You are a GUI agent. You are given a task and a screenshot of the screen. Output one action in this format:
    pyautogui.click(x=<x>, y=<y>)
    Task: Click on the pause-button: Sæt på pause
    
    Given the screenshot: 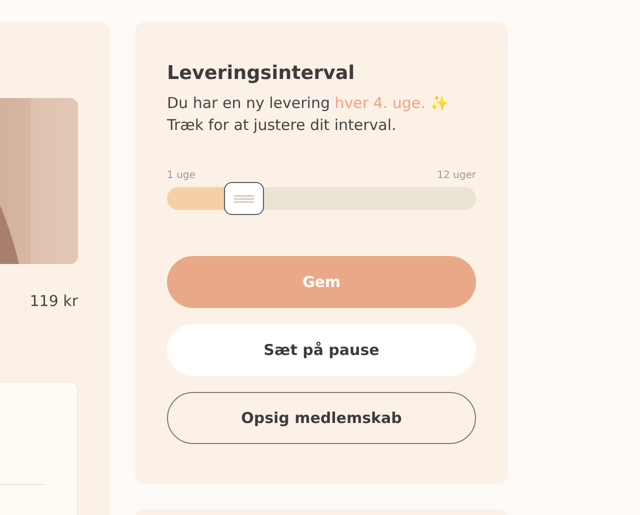 What is the action you would take?
    pyautogui.click(x=321, y=350)
    